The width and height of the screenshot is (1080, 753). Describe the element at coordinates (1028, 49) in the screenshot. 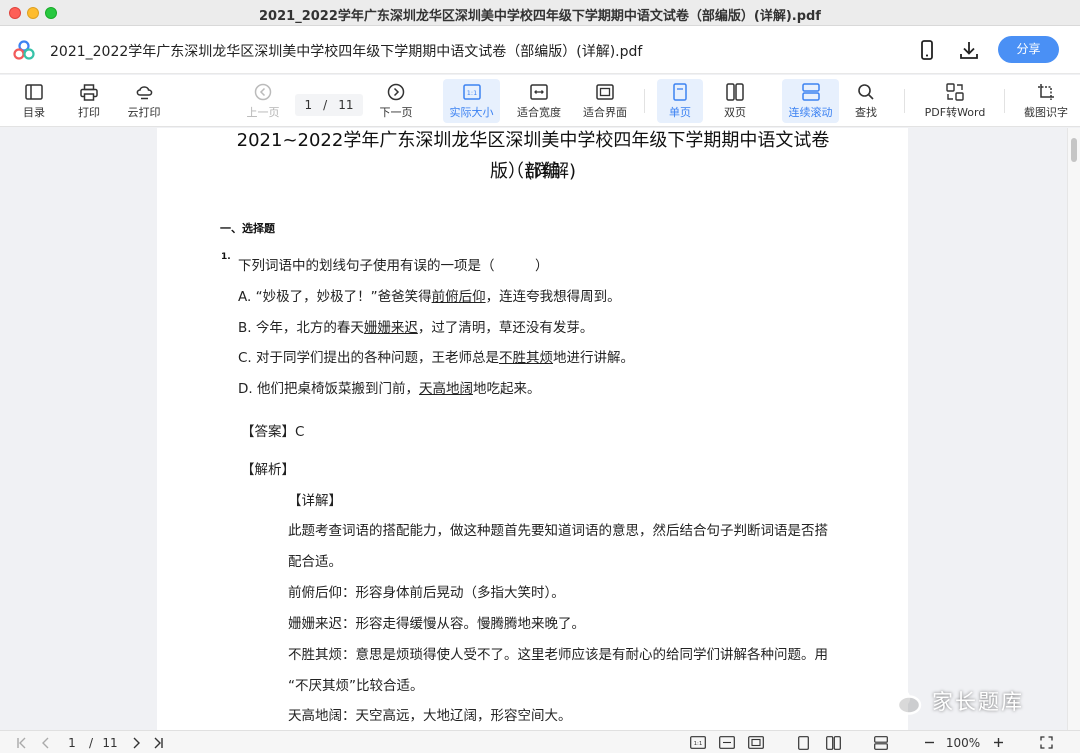

I see `share-button: 分享` at that location.